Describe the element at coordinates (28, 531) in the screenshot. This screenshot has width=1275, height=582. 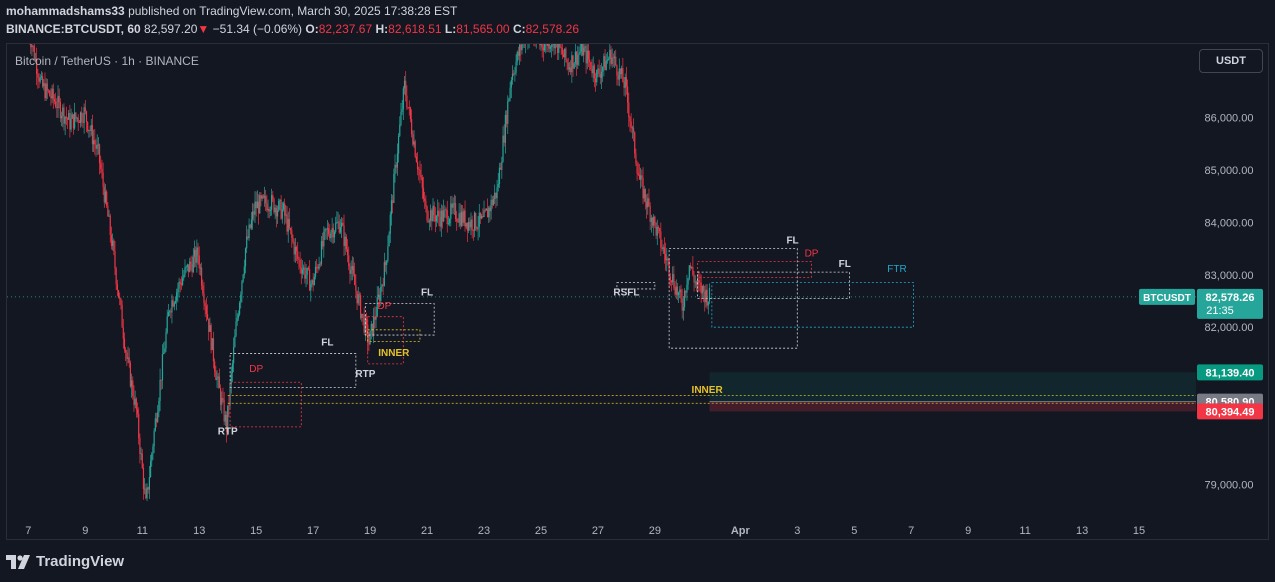
I see `x-tick-label: 7` at that location.